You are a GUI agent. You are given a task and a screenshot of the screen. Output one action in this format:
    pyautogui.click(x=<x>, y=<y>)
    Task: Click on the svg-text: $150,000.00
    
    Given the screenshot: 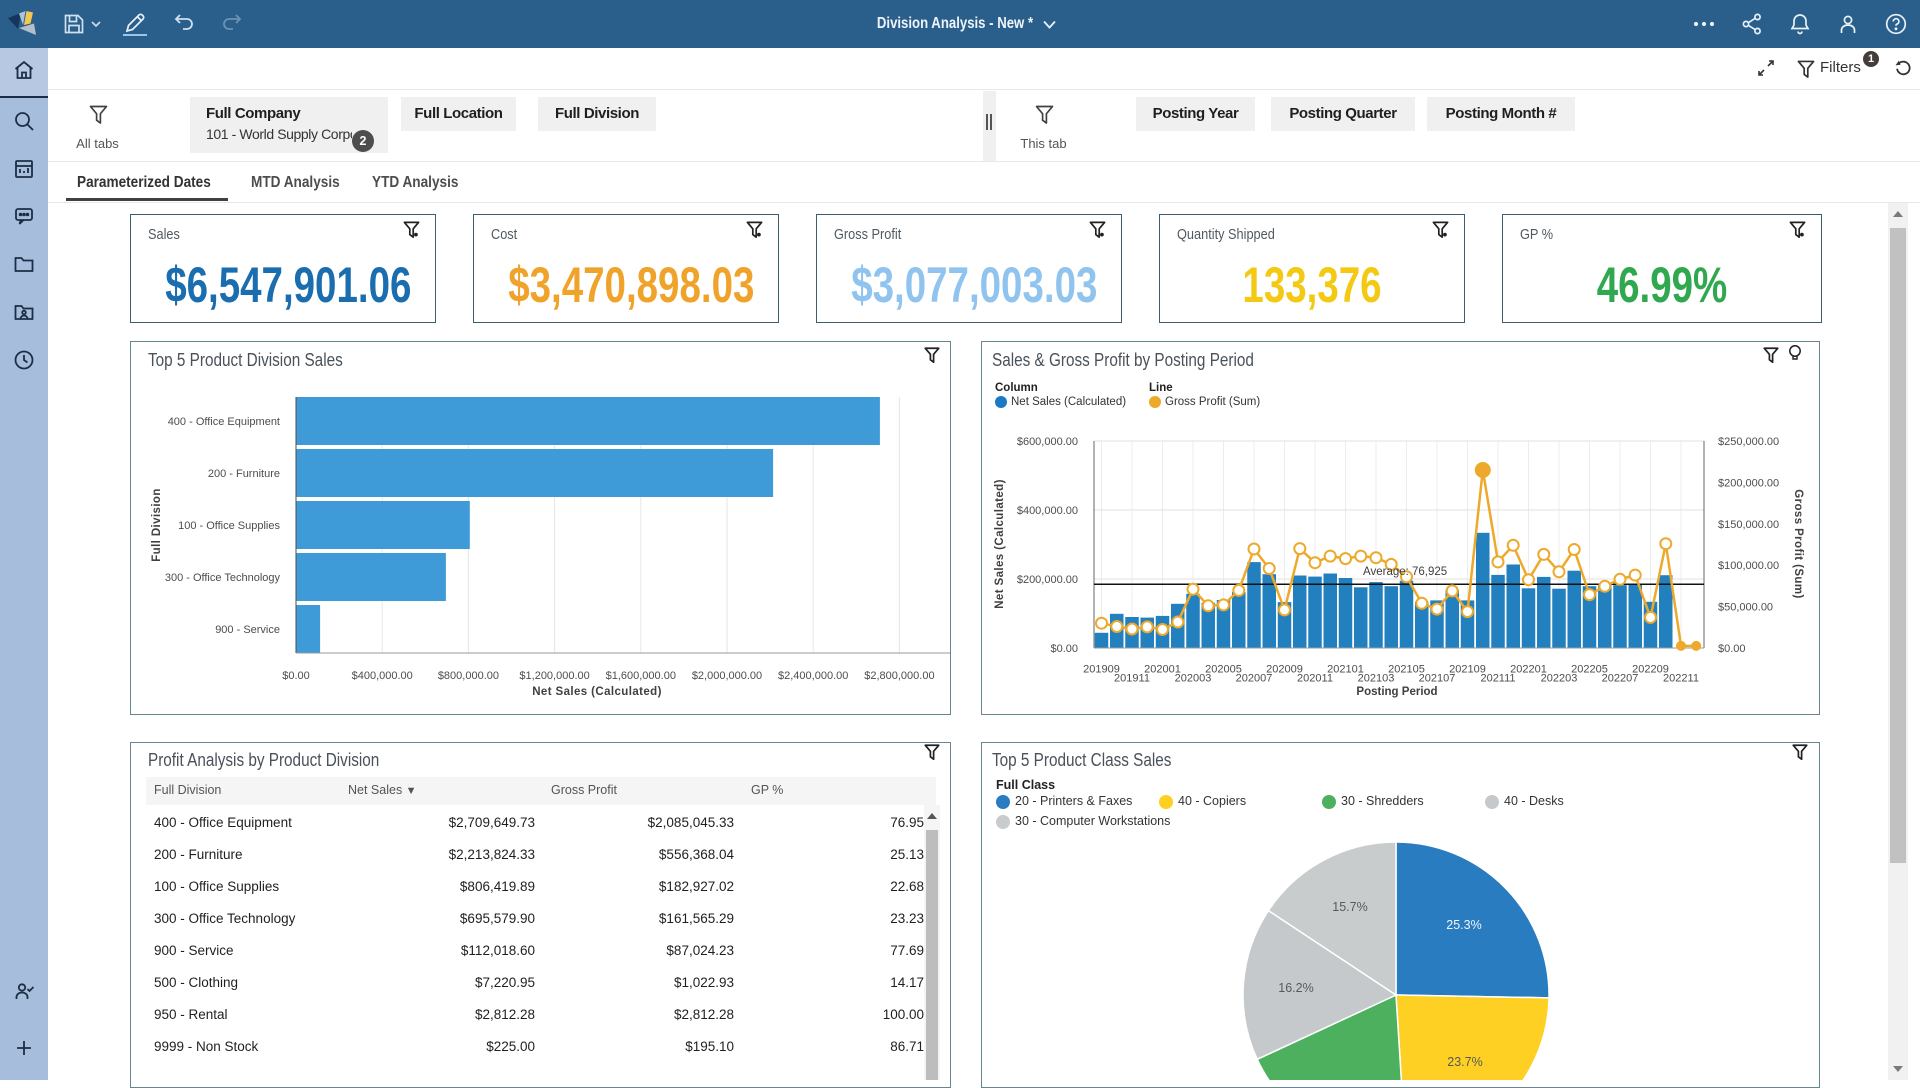 What is the action you would take?
    pyautogui.click(x=1748, y=525)
    